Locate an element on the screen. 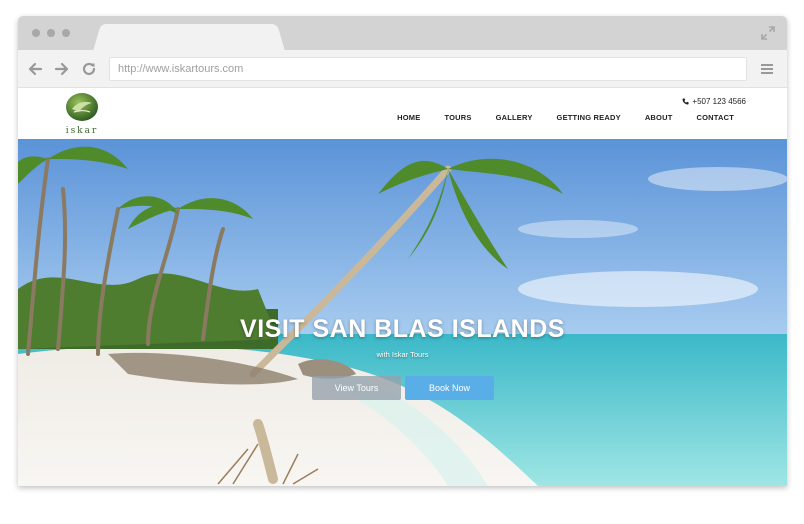  browser-tab is located at coordinates (189, 37).